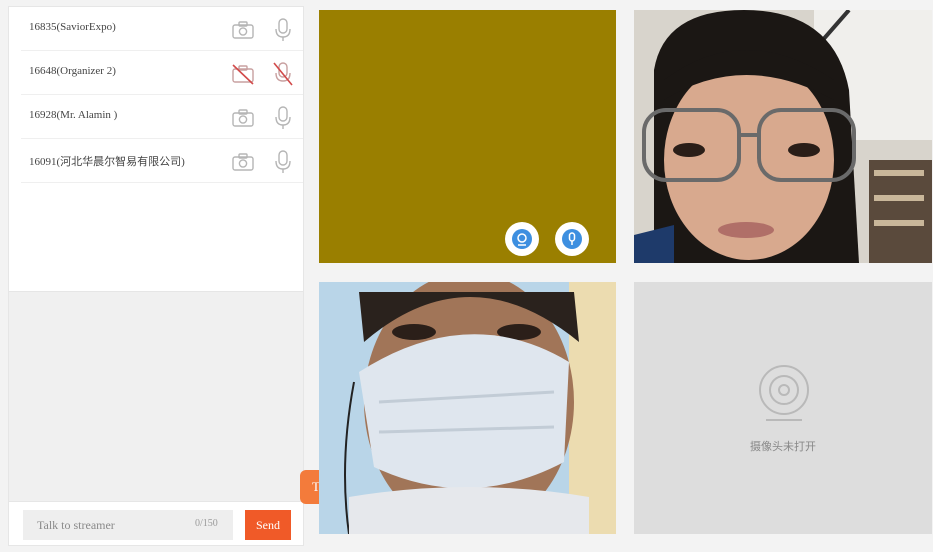 The image size is (933, 552). What do you see at coordinates (283, 74) in the screenshot?
I see `microphone-off-icon` at bounding box center [283, 74].